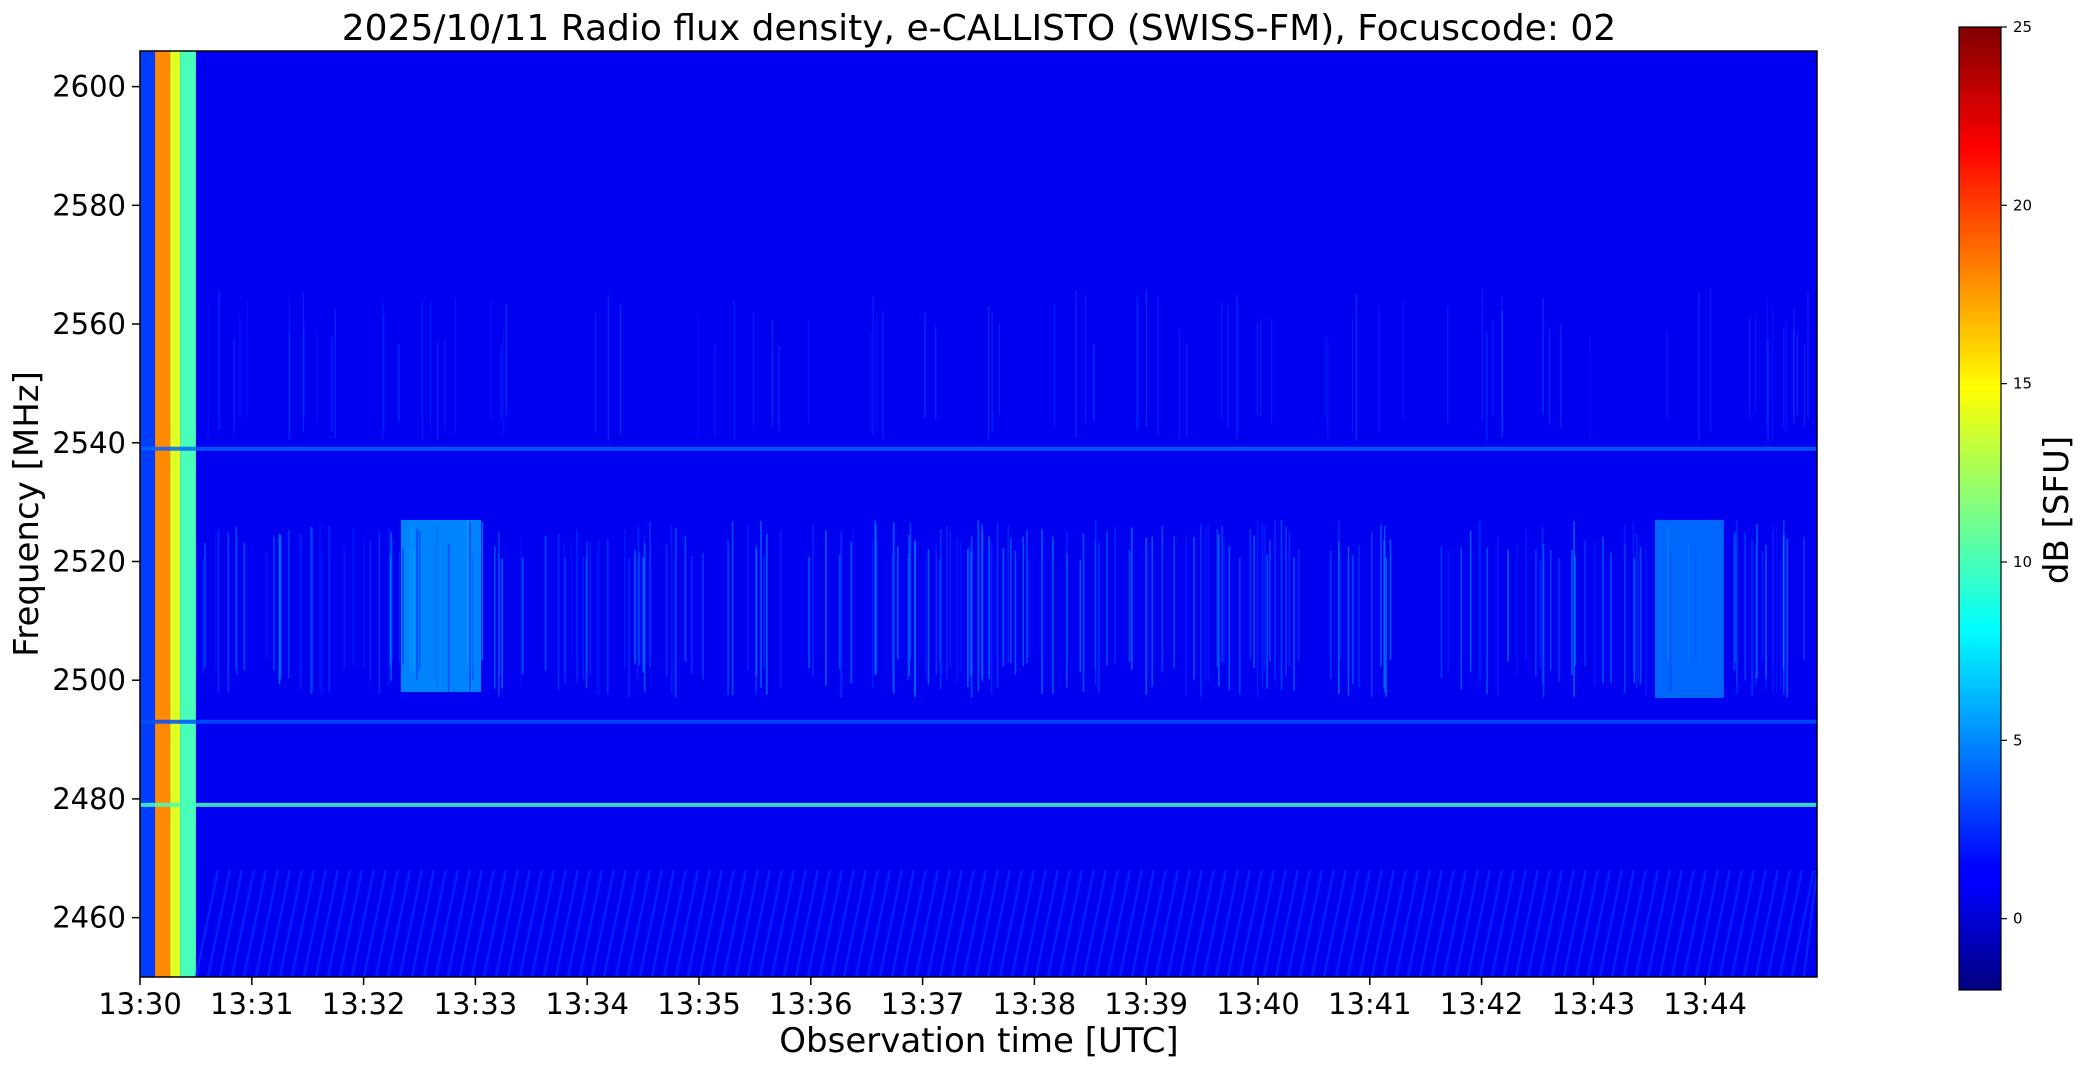 The width and height of the screenshot is (2082, 1067). What do you see at coordinates (140, 1004) in the screenshot?
I see `x-tick-label: 13:30` at bounding box center [140, 1004].